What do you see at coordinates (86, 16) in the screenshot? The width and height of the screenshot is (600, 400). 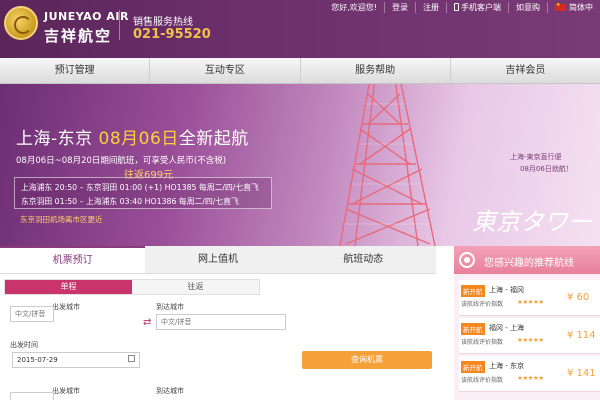 I see `brand-name-en: JUNEYAO AIR` at bounding box center [86, 16].